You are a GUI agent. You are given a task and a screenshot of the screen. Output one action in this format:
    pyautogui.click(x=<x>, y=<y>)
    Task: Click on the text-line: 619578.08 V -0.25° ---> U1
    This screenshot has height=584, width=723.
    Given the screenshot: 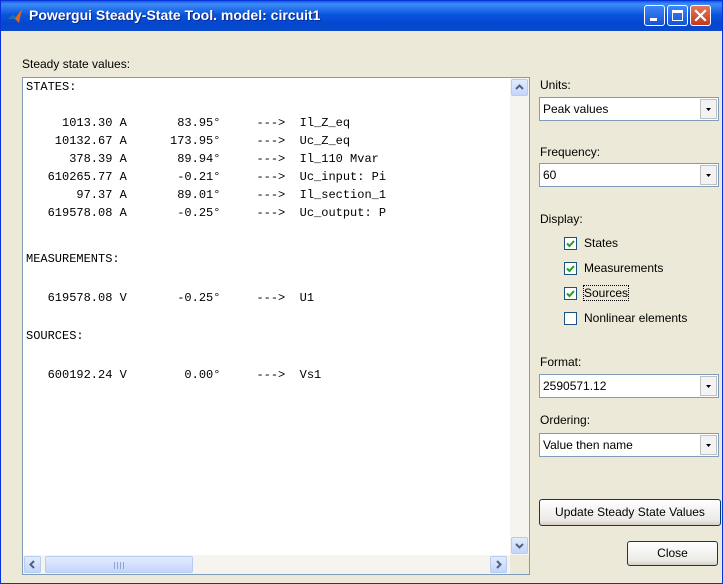 What is the action you would take?
    pyautogui.click(x=170, y=298)
    